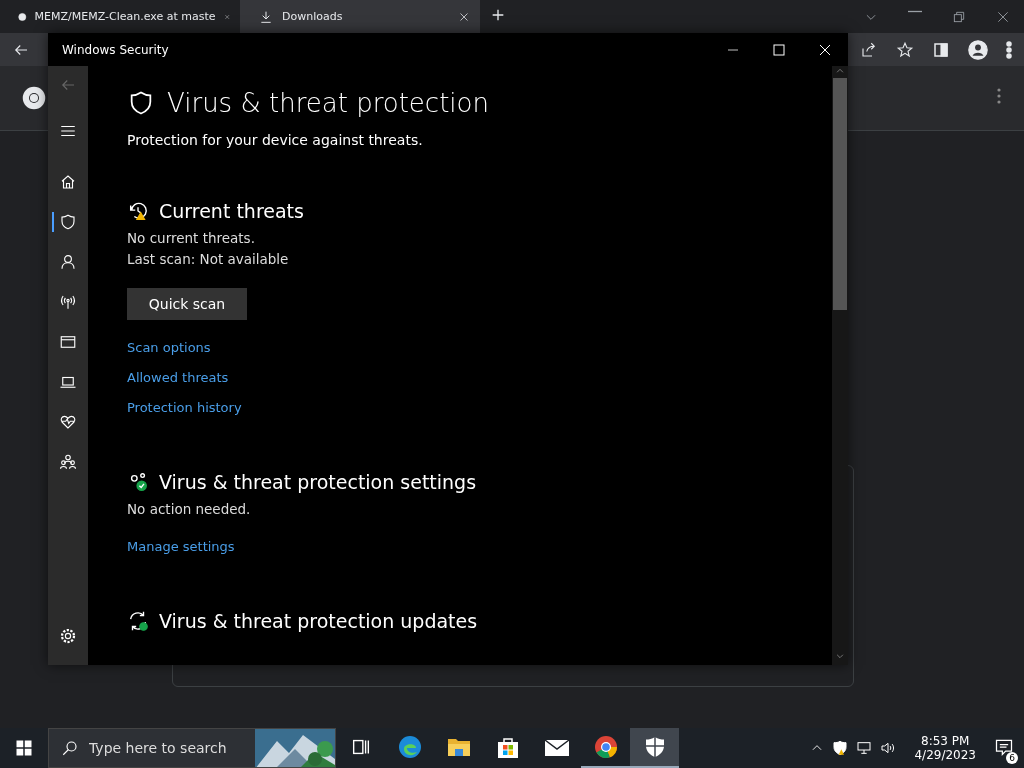  What do you see at coordinates (360, 16) in the screenshot?
I see `browser-tab: Downloads` at bounding box center [360, 16].